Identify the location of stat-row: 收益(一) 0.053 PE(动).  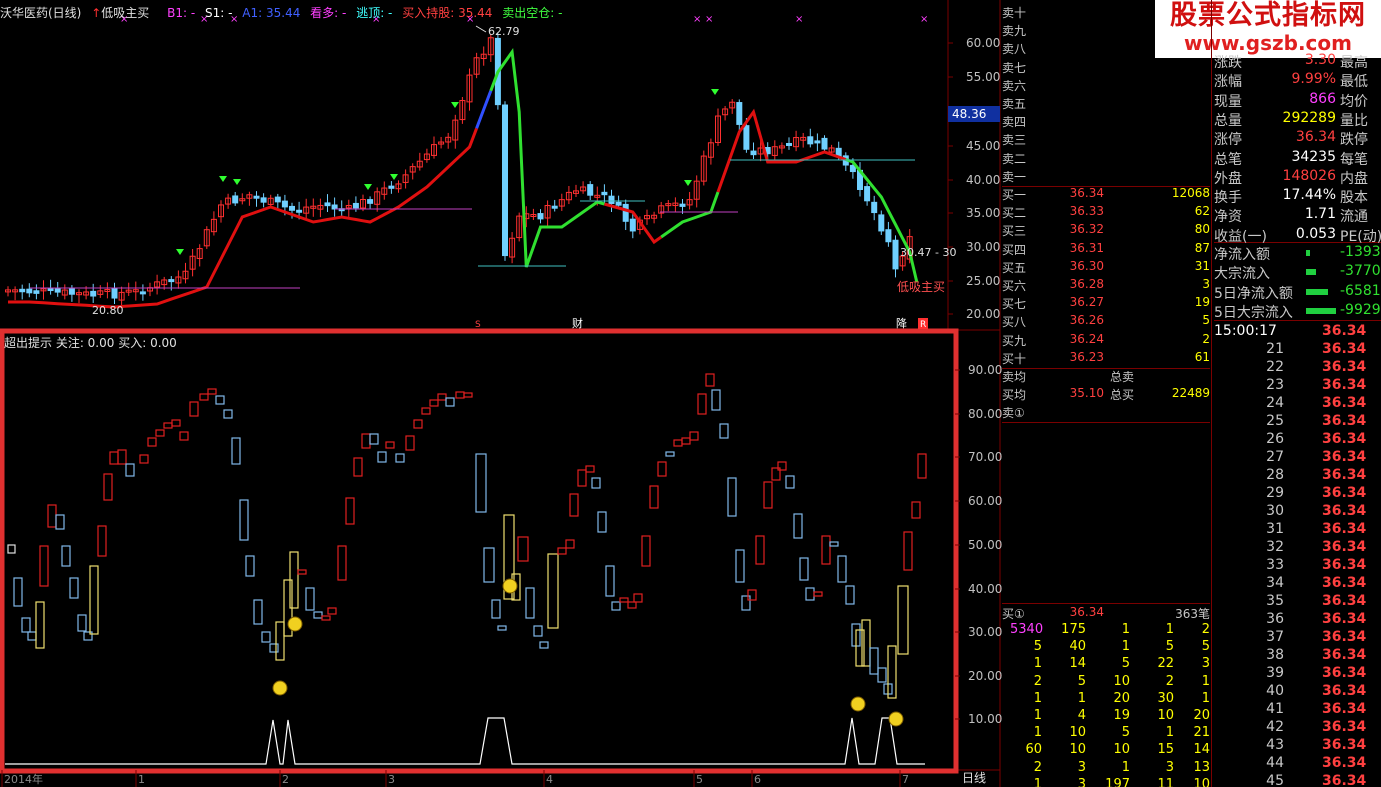
(1297, 235).